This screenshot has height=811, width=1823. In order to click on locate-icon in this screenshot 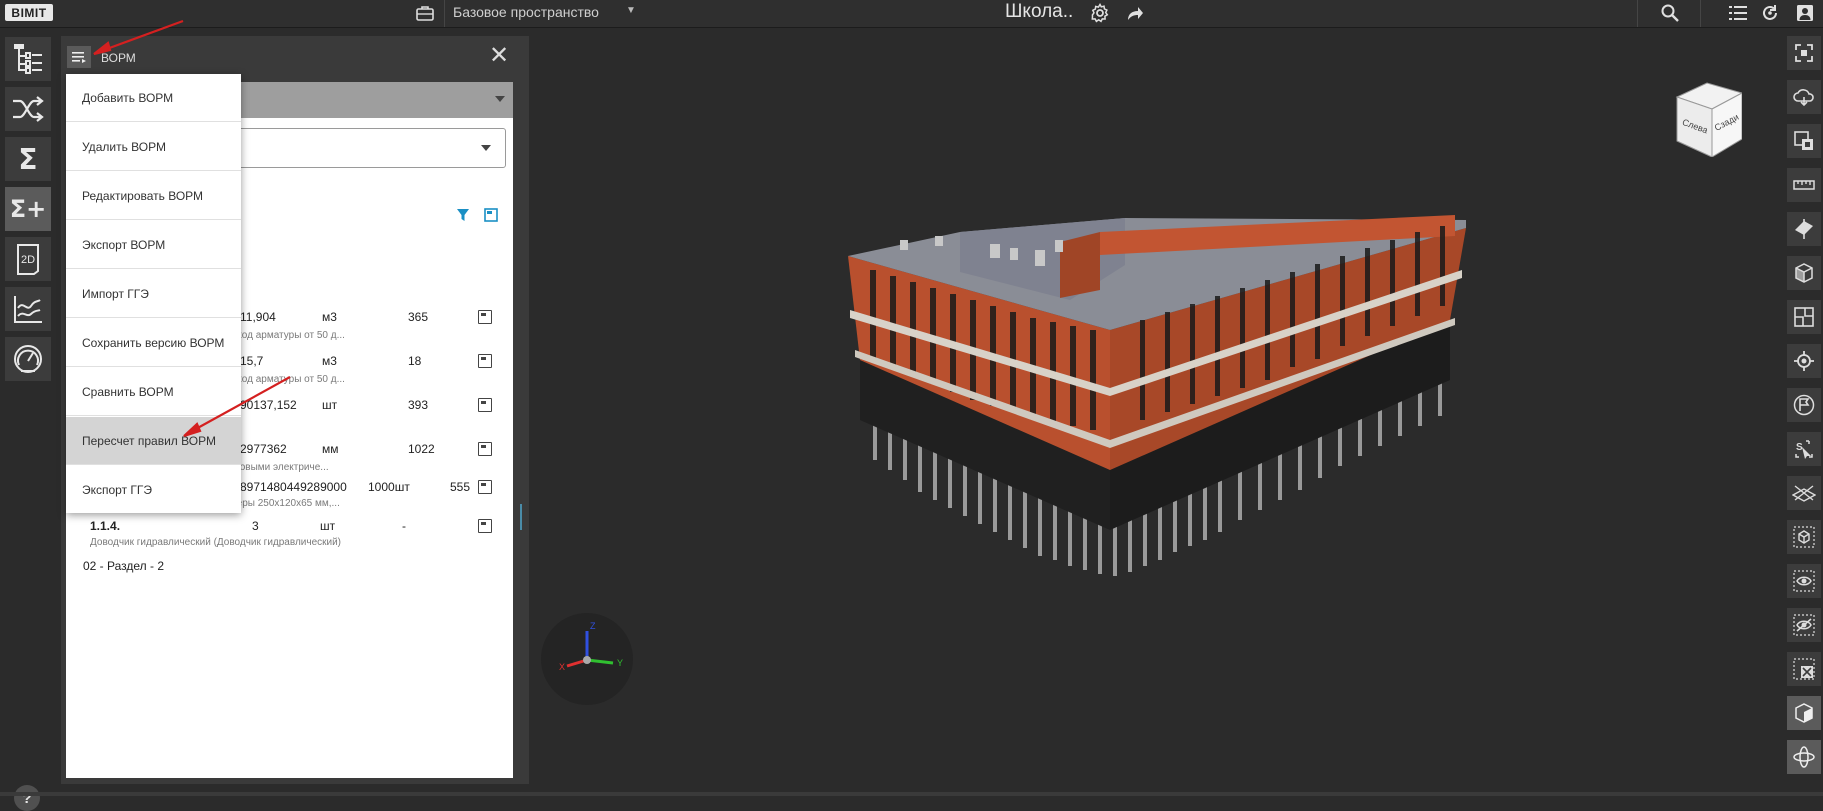, I will do `click(1804, 361)`.